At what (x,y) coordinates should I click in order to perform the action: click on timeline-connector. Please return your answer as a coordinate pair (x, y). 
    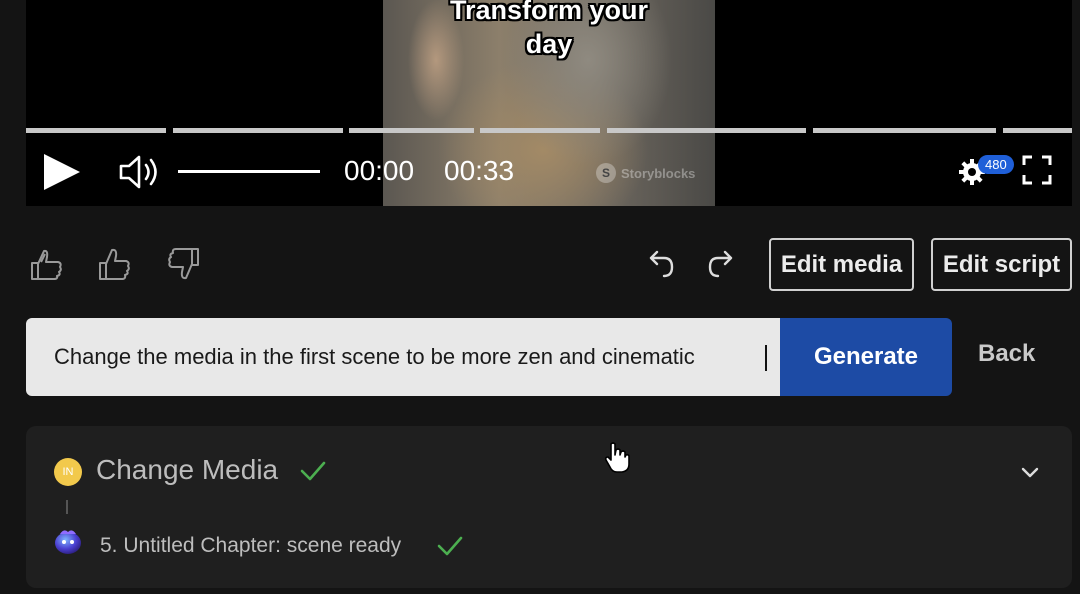
    Looking at the image, I should click on (67, 507).